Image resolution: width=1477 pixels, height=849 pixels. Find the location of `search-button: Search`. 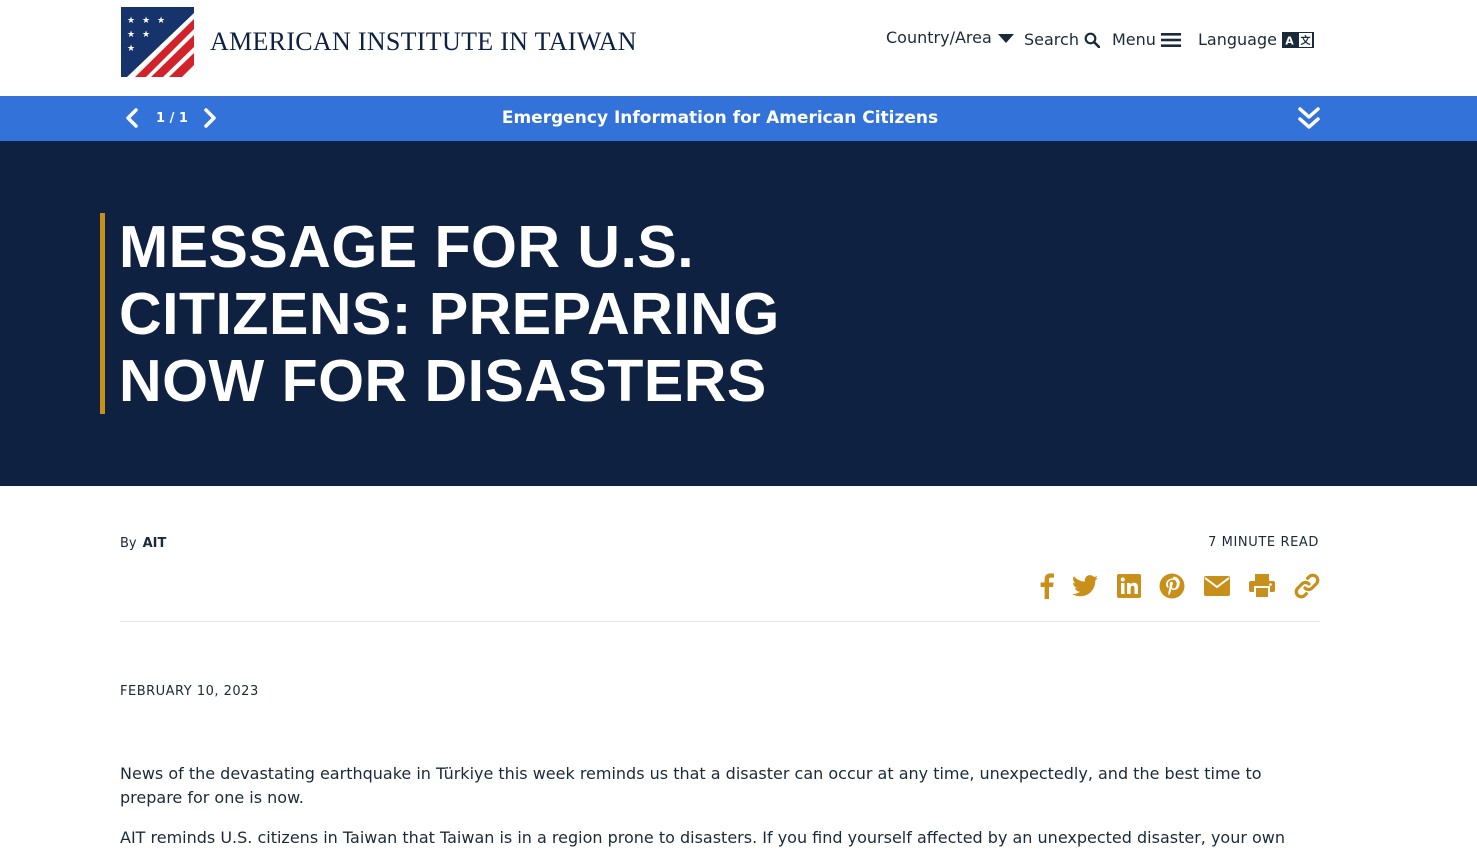

search-button: Search is located at coordinates (1062, 39).